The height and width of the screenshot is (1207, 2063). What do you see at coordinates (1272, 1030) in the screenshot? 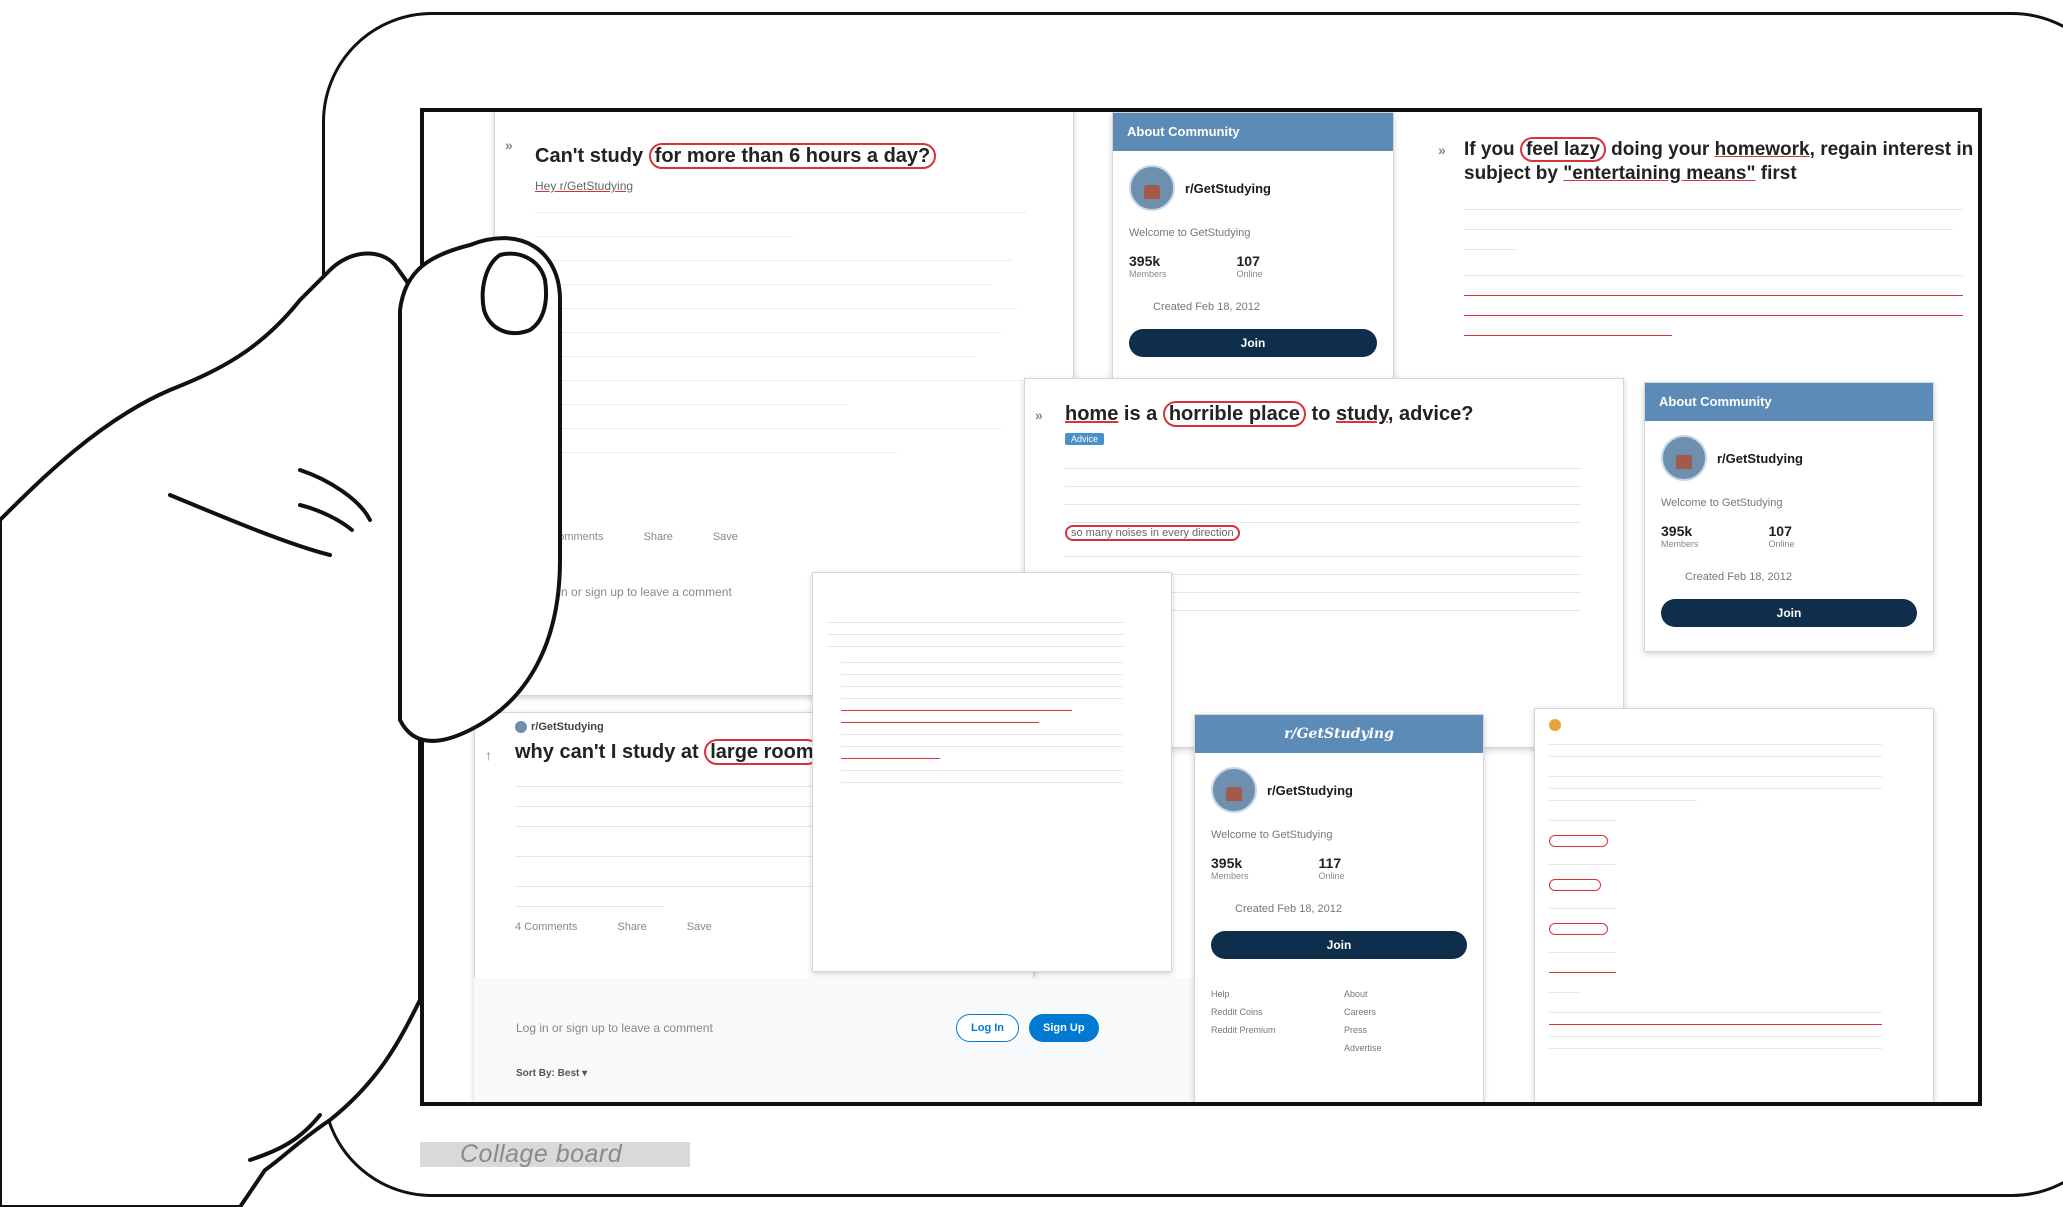
I see `footer-link: Reddit Premium` at bounding box center [1272, 1030].